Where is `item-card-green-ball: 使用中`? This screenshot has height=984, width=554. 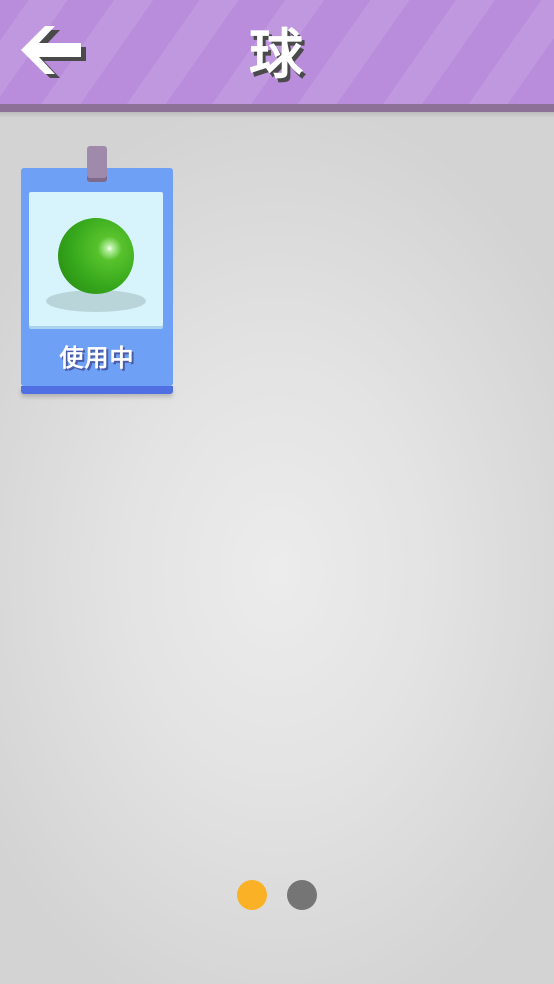
item-card-green-ball: 使用中 is located at coordinates (97, 270).